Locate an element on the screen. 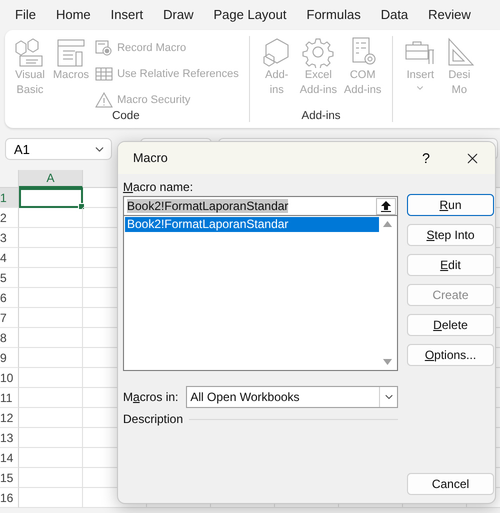  row-header: 1 is located at coordinates (9, 198).